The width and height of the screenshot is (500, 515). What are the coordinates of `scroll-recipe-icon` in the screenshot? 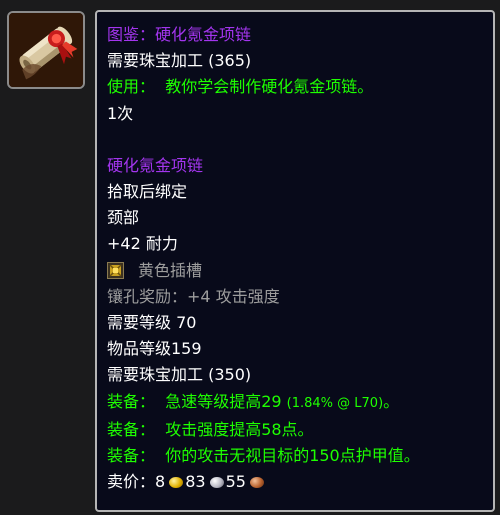 It's located at (46, 50).